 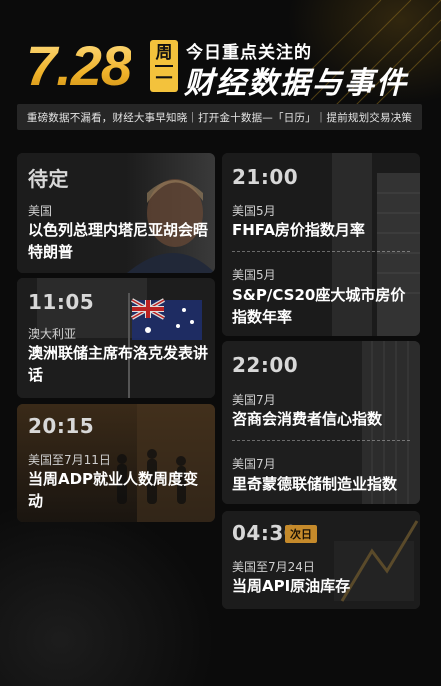 I want to click on event-title: 咨商会消费者信心指数, so click(x=307, y=419).